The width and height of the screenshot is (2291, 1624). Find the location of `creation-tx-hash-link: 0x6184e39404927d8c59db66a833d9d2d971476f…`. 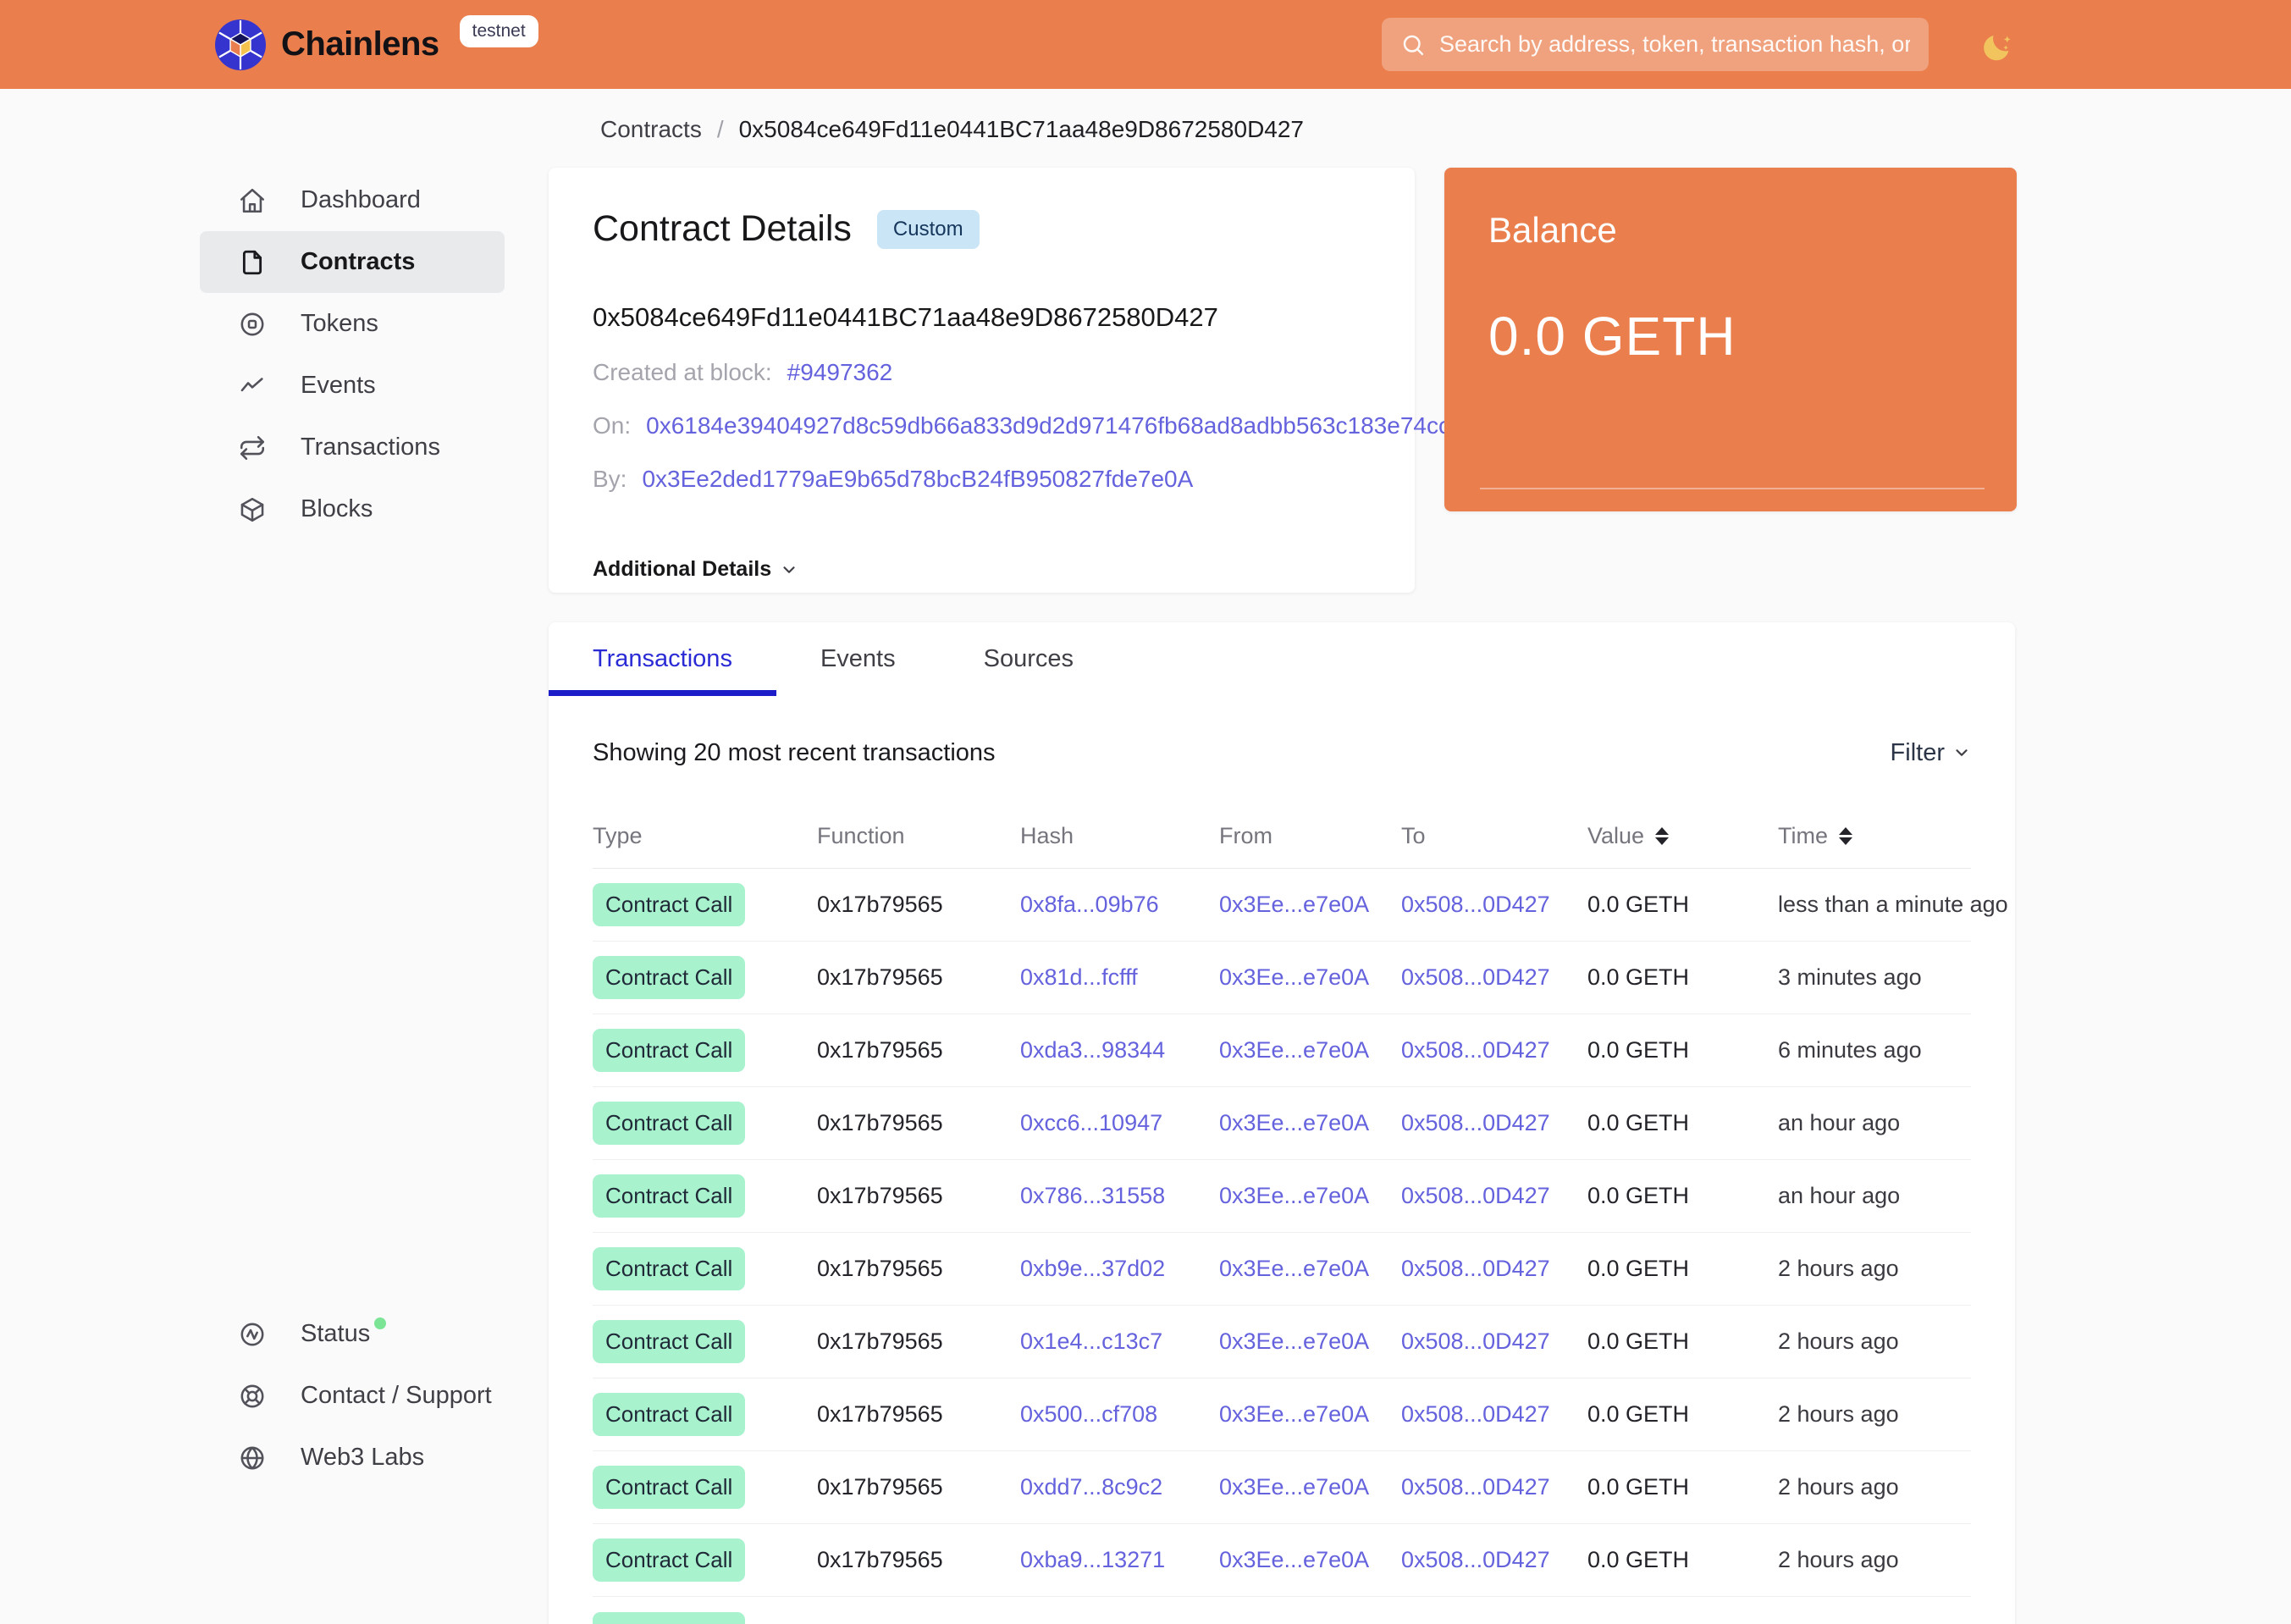

creation-tx-hash-link: 0x6184e39404927d8c59db66a833d9d2d971476f… is located at coordinates (1074, 425).